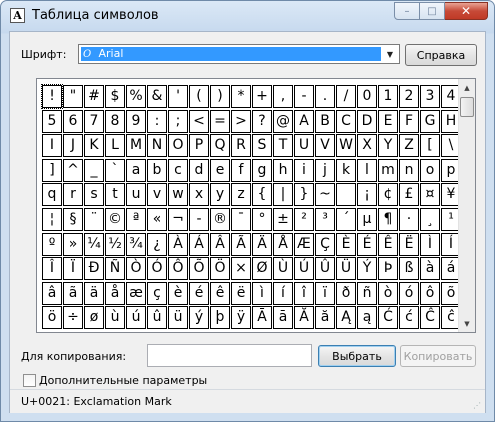 Image resolution: width=495 pixels, height=422 pixels. Describe the element at coordinates (467, 323) in the screenshot. I see `scroll-down-icon: ▼` at that location.